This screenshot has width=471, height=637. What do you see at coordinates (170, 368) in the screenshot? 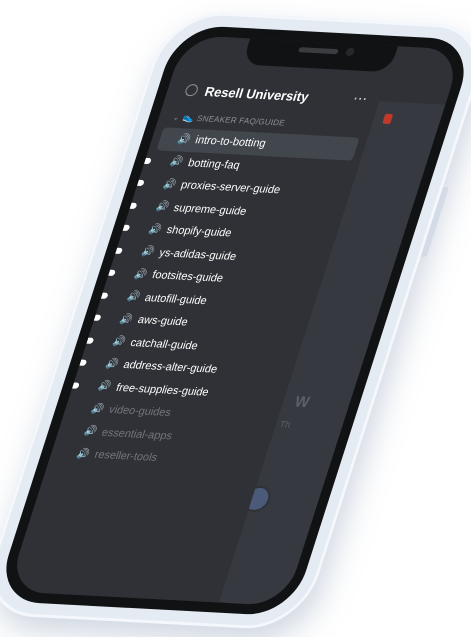
I see `channel-label: address-alter-guide` at bounding box center [170, 368].